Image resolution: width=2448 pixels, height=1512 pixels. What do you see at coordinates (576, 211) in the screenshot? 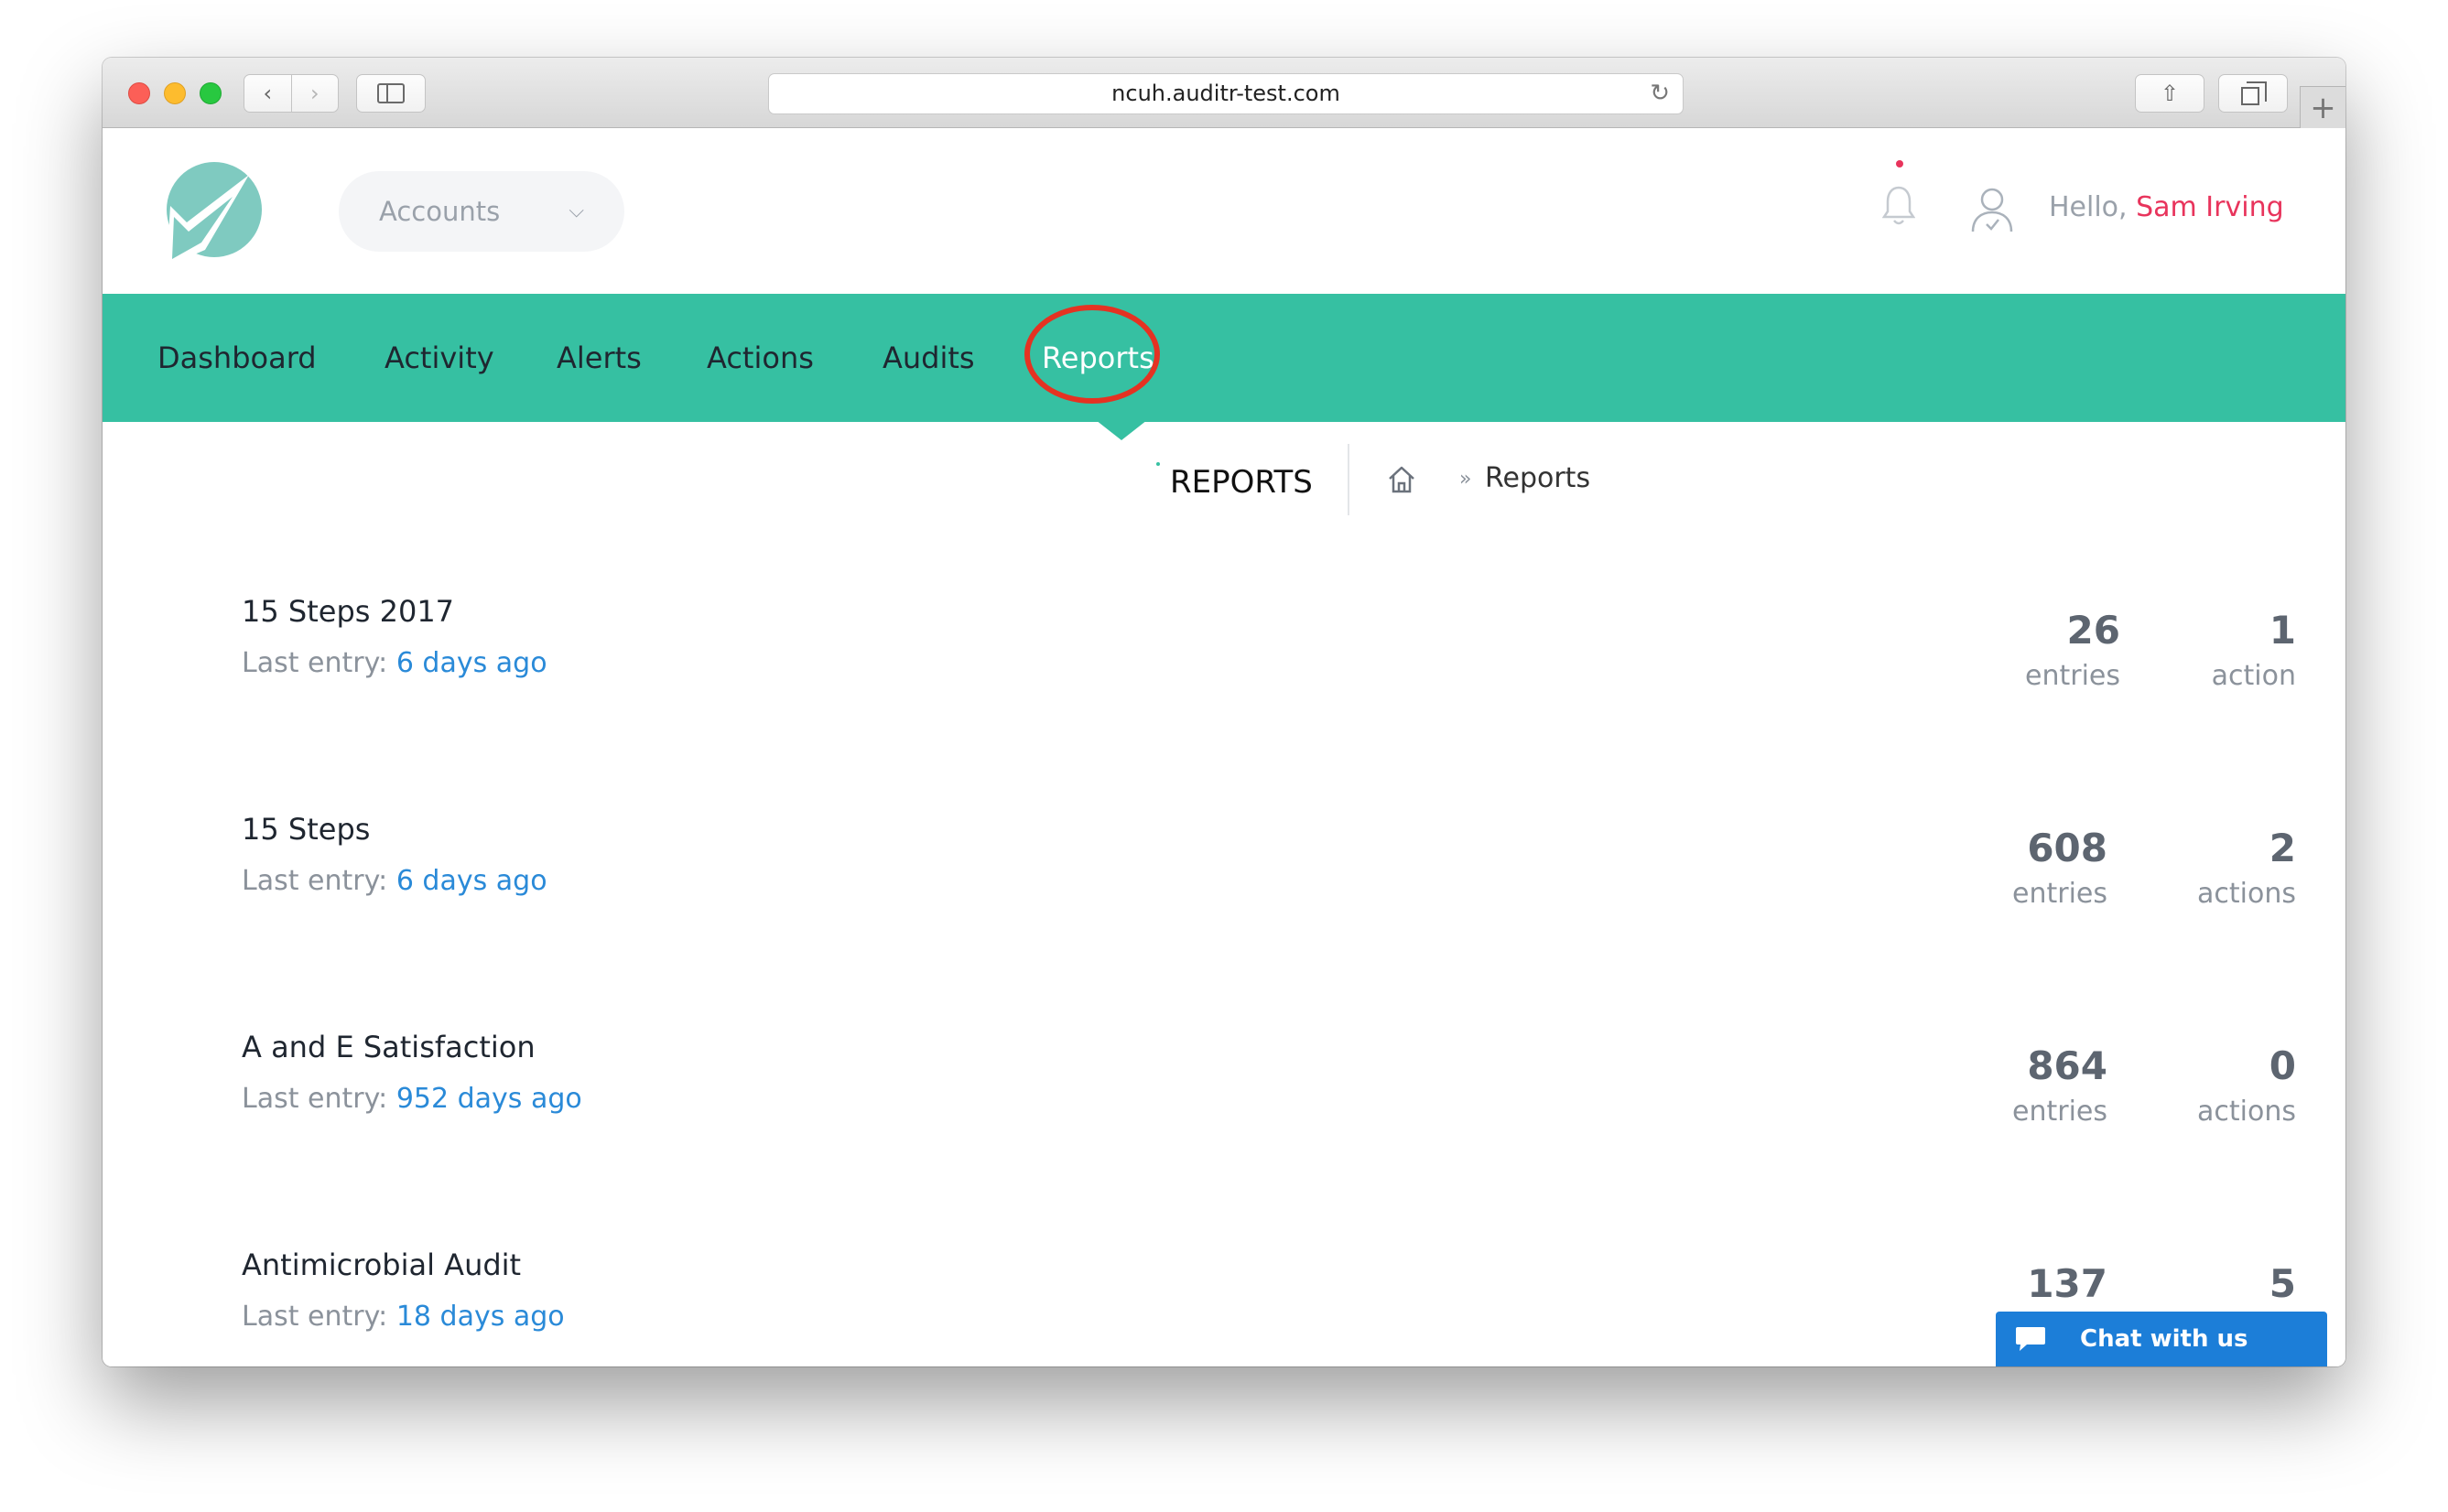
I see `chevron-down-icon: ⌵` at bounding box center [576, 211].